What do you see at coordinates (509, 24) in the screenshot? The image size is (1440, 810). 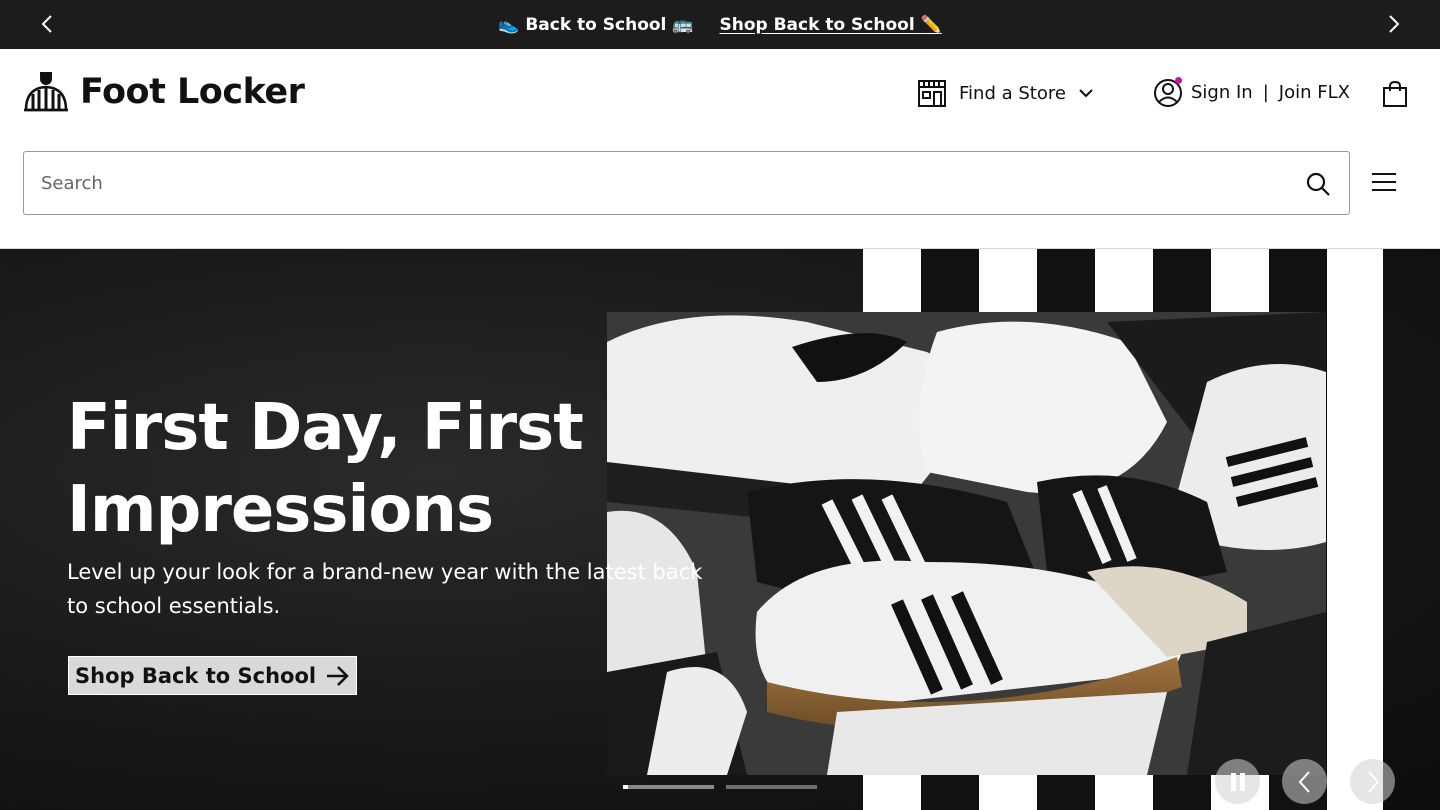 I see `sneaker-emoji: 👟` at bounding box center [509, 24].